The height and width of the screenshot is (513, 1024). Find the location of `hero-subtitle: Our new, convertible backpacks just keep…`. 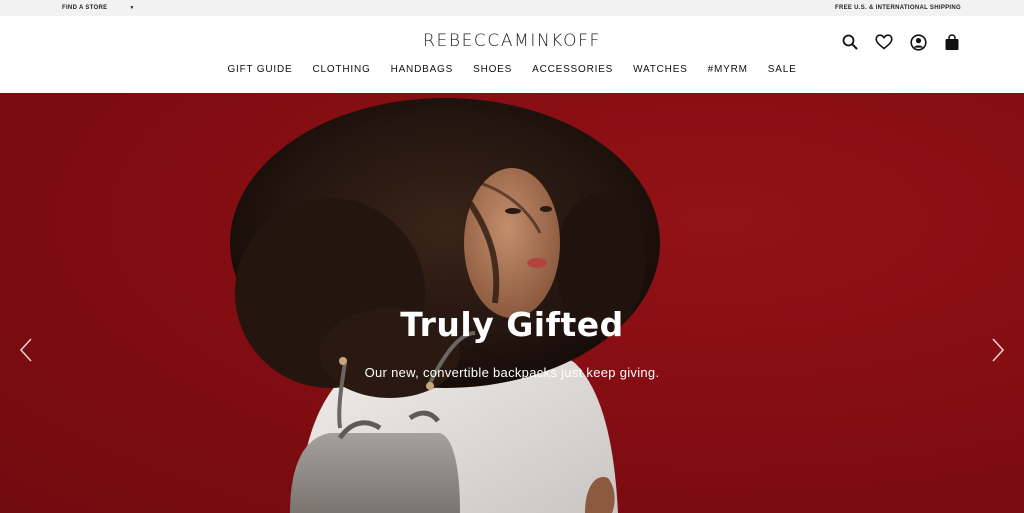

hero-subtitle: Our new, convertible backpacks just keep… is located at coordinates (512, 372).